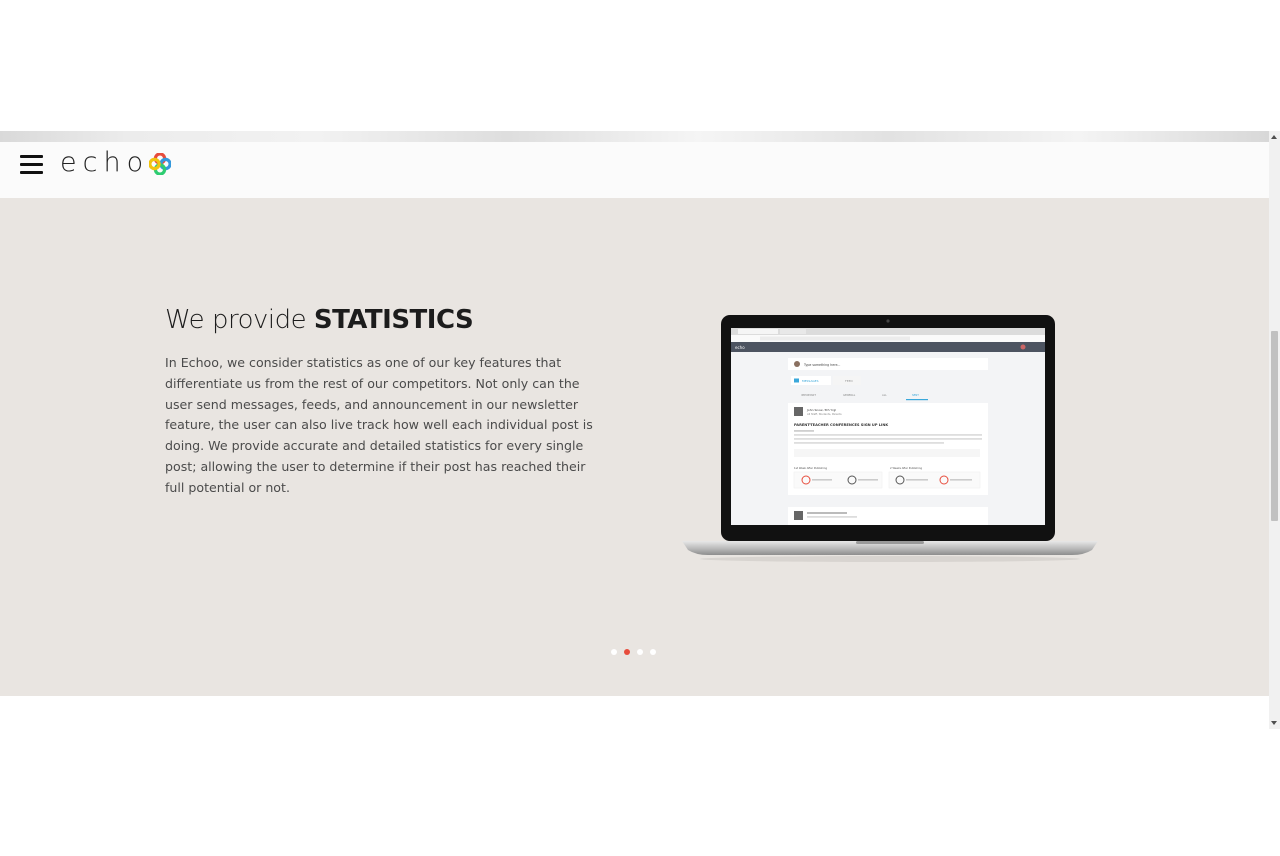  What do you see at coordinates (821, 410) in the screenshot?
I see `post-author: John Snow, 5th Yrgl` at bounding box center [821, 410].